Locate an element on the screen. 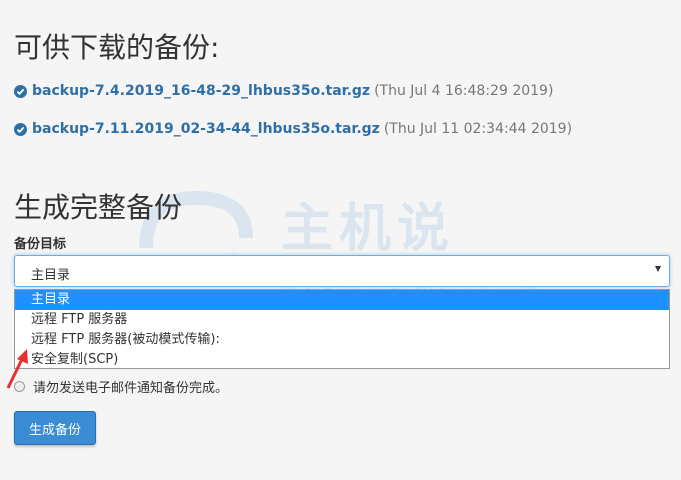 Image resolution: width=681 pixels, height=480 pixels. watermark-title: 主机说 is located at coordinates (368, 229).